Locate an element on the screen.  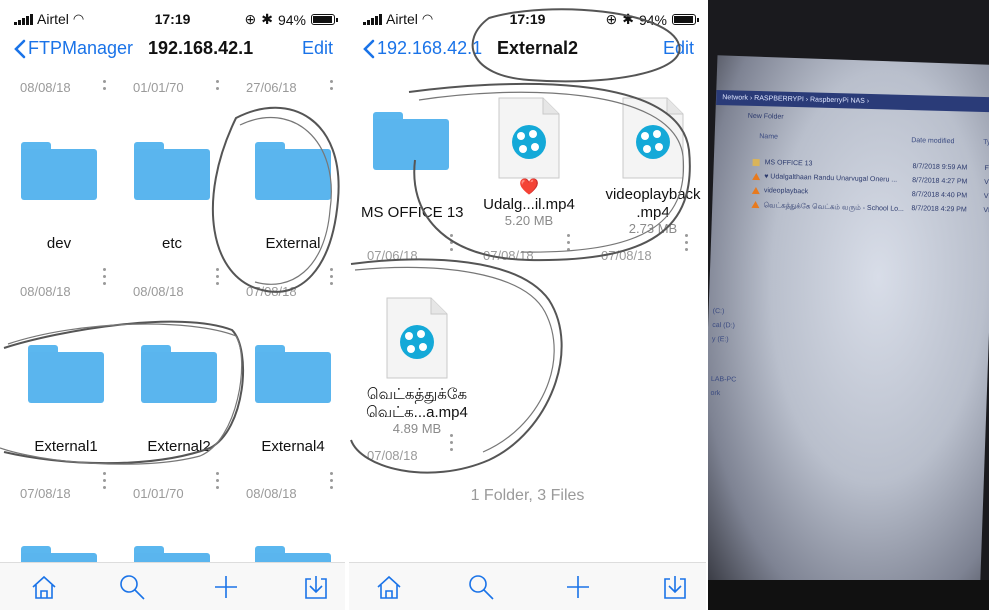
file-name-line1: வெட்கத்துக்கே is located at coordinates (417, 394).